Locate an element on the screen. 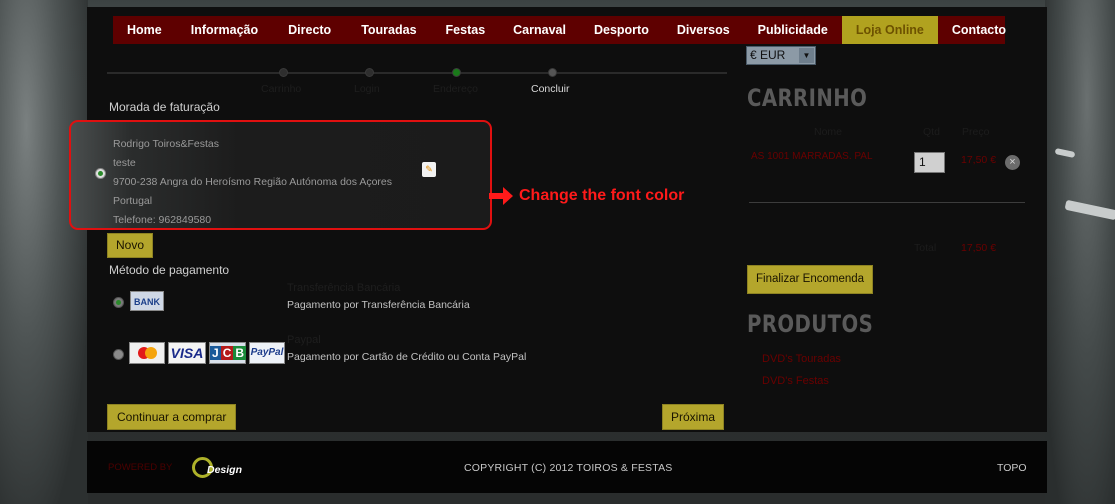 This screenshot has width=1115, height=504. address-radio is located at coordinates (100, 173).